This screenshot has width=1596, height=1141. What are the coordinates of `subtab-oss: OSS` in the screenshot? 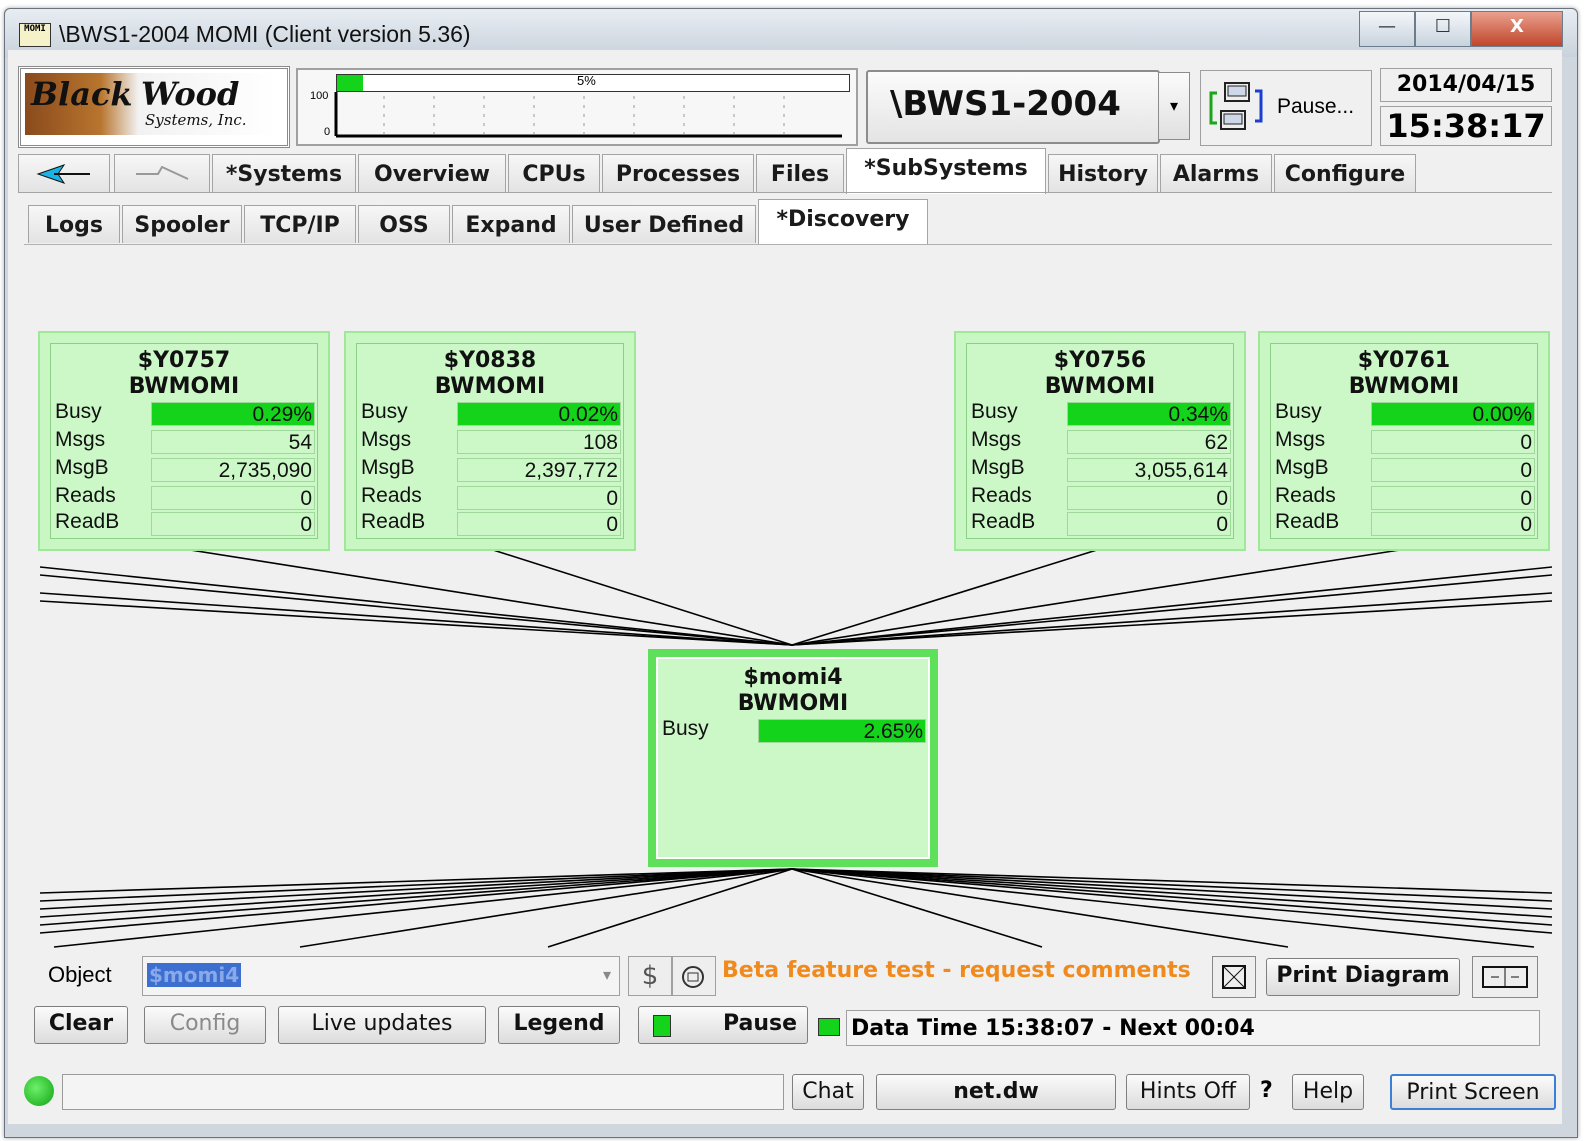 It's located at (404, 224).